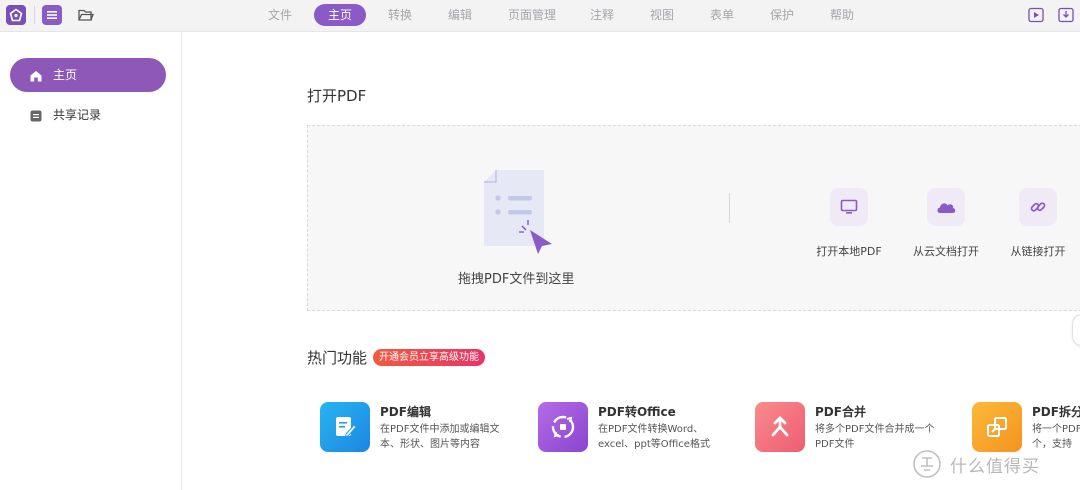 This screenshot has height=490, width=1080. Describe the element at coordinates (563, 427) in the screenshot. I see `convert-icon` at that location.